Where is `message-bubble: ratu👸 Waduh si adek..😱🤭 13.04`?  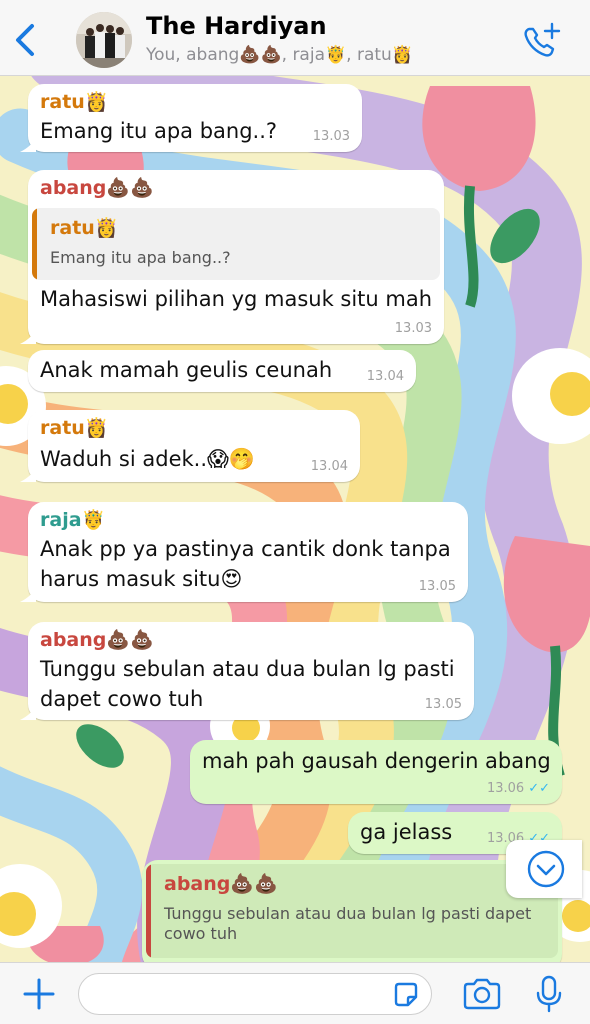 message-bubble: ratu👸 Waduh si adek..😱🤭 13.04 is located at coordinates (190, 446).